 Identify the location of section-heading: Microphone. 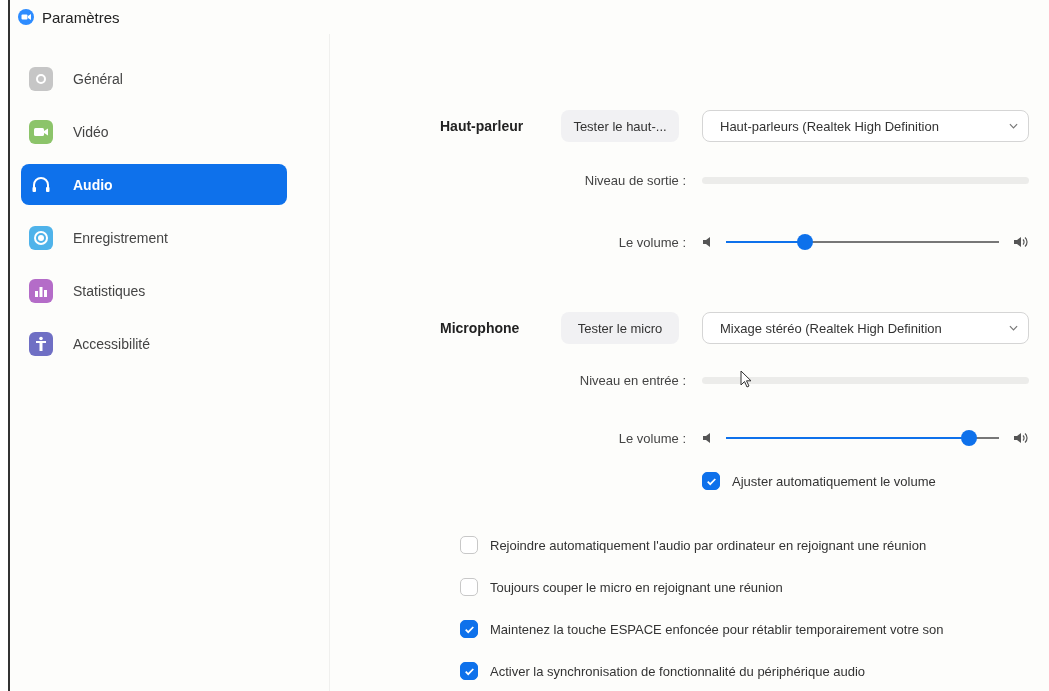
(480, 328).